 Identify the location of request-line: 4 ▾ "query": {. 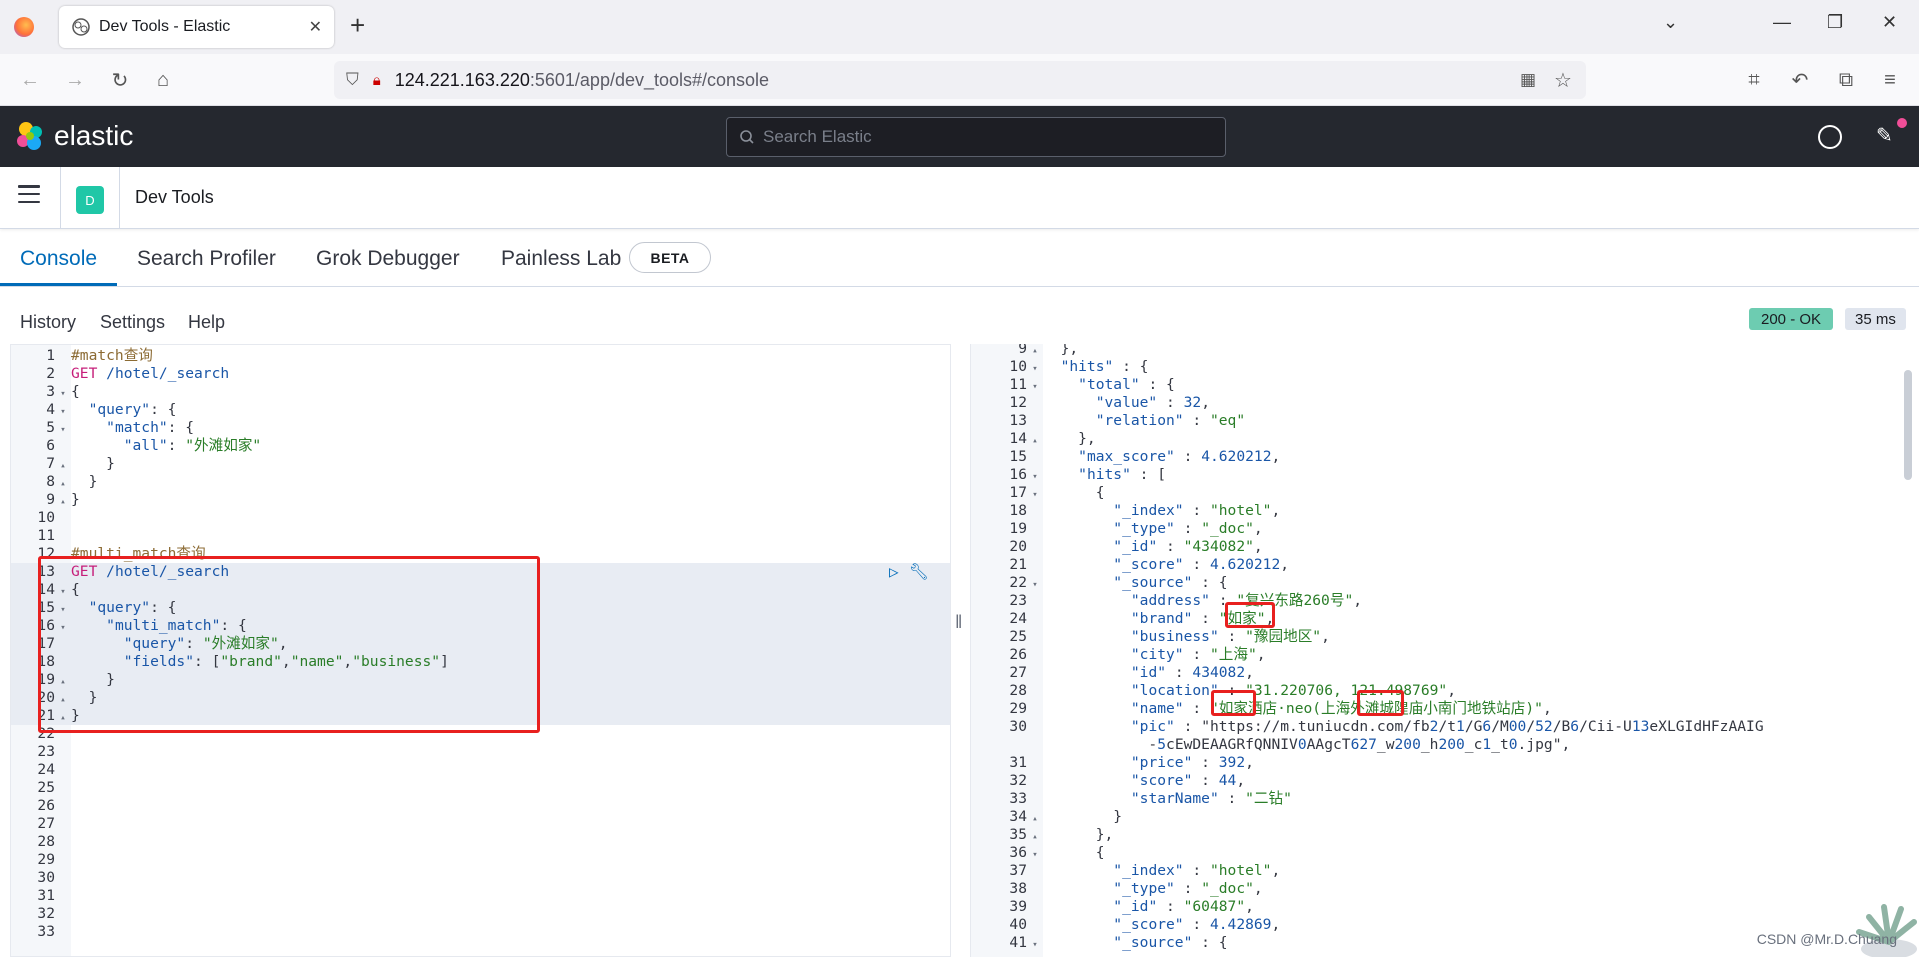
(480, 410).